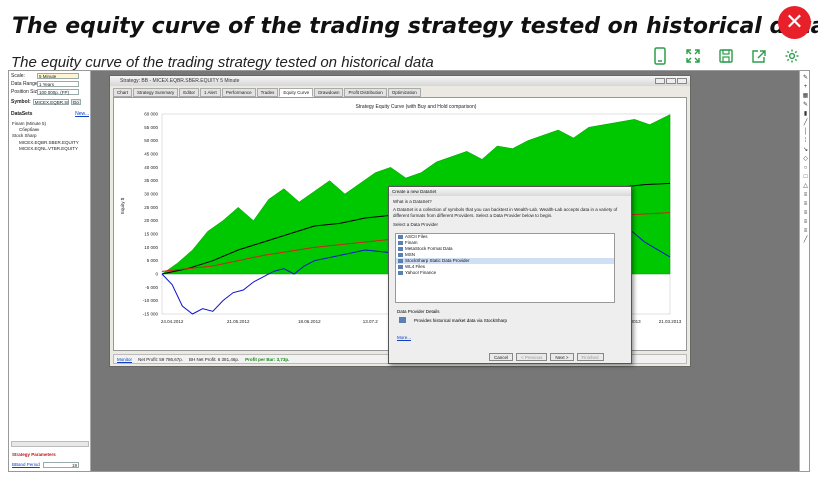 The image size is (818, 486). I want to click on close-window-button, so click(682, 81).